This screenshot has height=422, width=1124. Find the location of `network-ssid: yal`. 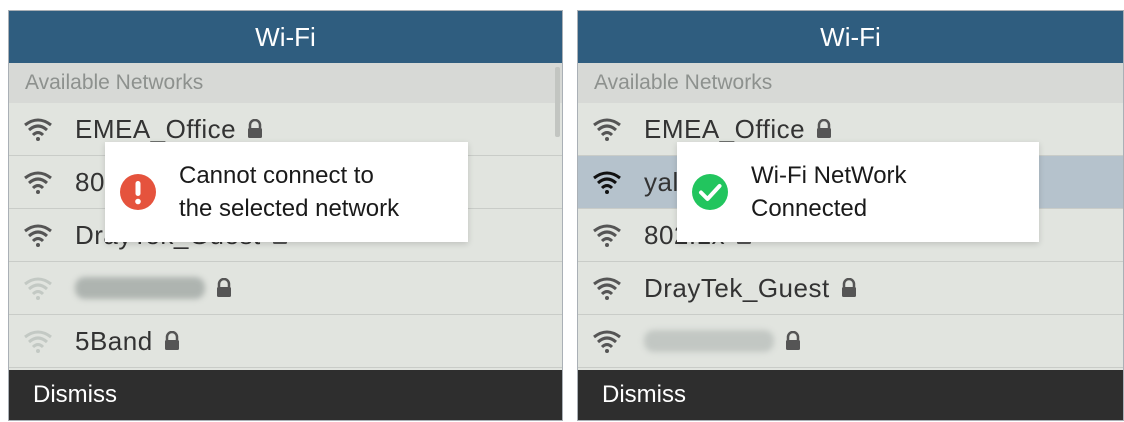

network-ssid: yal is located at coordinates (661, 181).